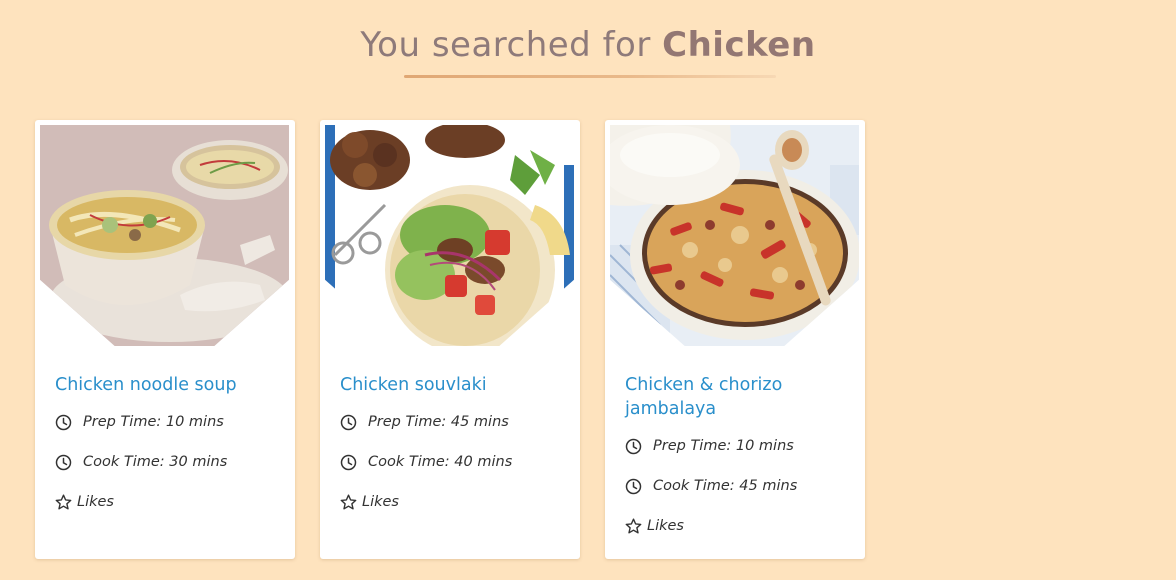 Image resolution: width=1176 pixels, height=580 pixels. I want to click on recipe-title-link: Chicken souvlaki, so click(452, 385).